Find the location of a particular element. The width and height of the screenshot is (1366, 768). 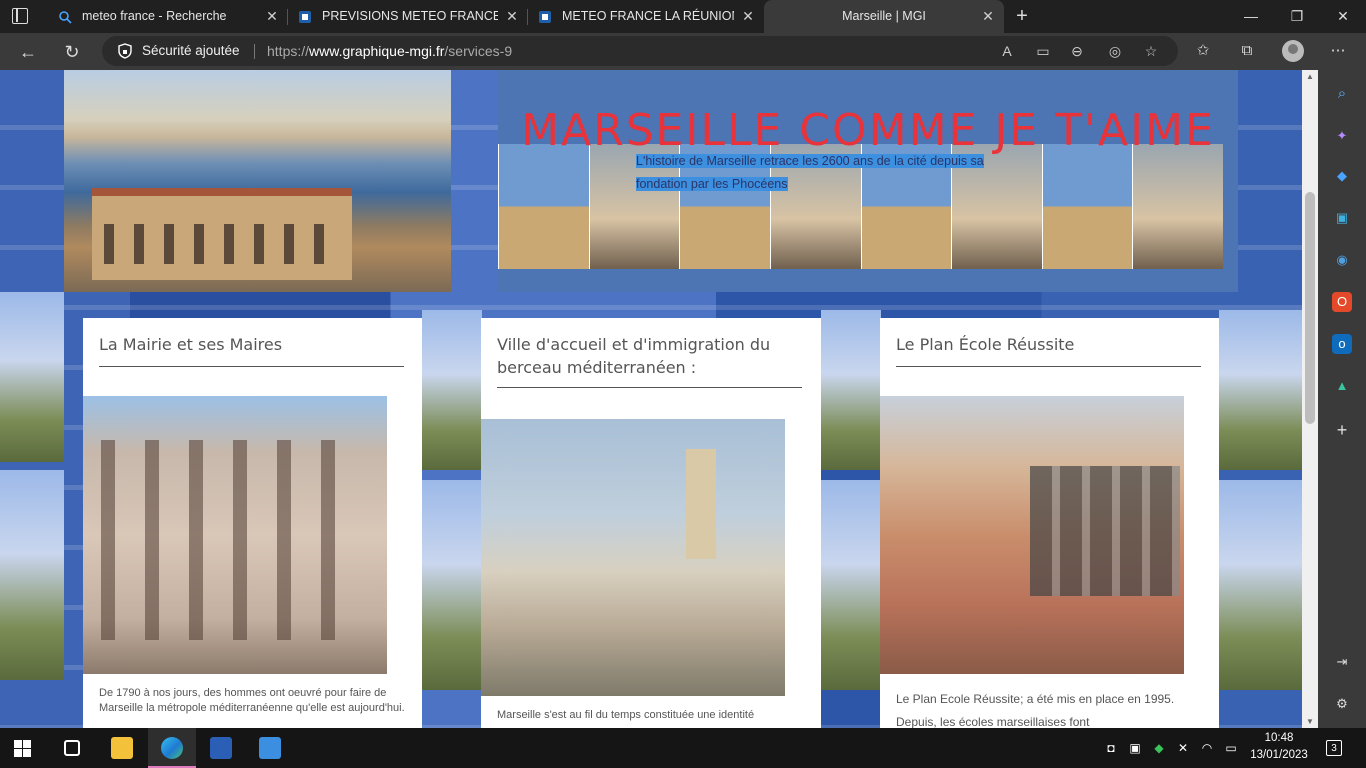

search-icon: ⌕ is located at coordinates (1342, 94).